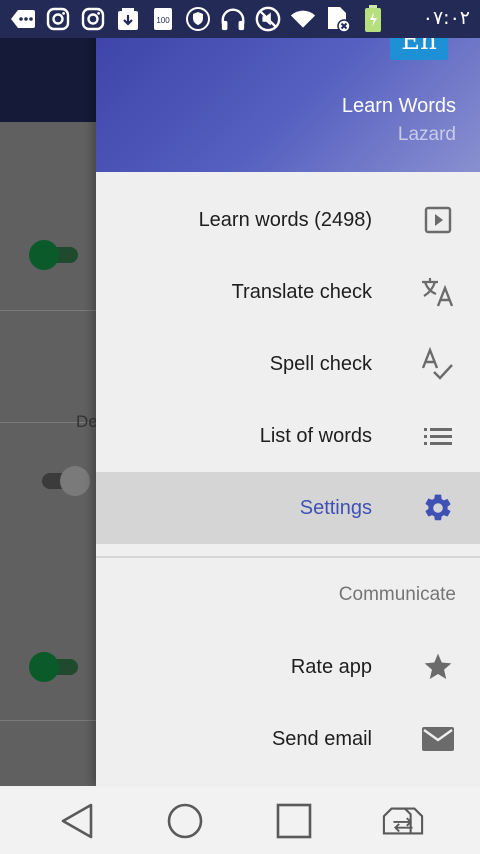  Describe the element at coordinates (373, 18) in the screenshot. I see `battery-charging-icon` at that location.